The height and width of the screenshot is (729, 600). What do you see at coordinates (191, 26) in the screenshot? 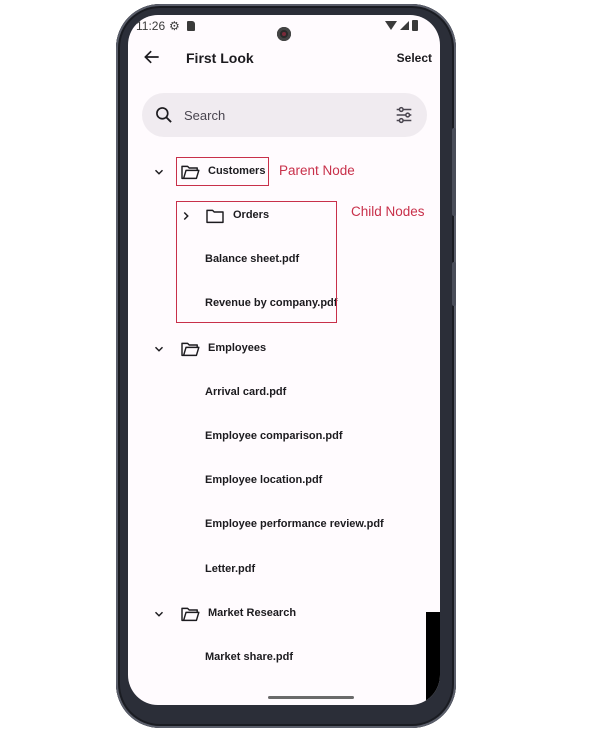
I see `sd-card-icon` at bounding box center [191, 26].